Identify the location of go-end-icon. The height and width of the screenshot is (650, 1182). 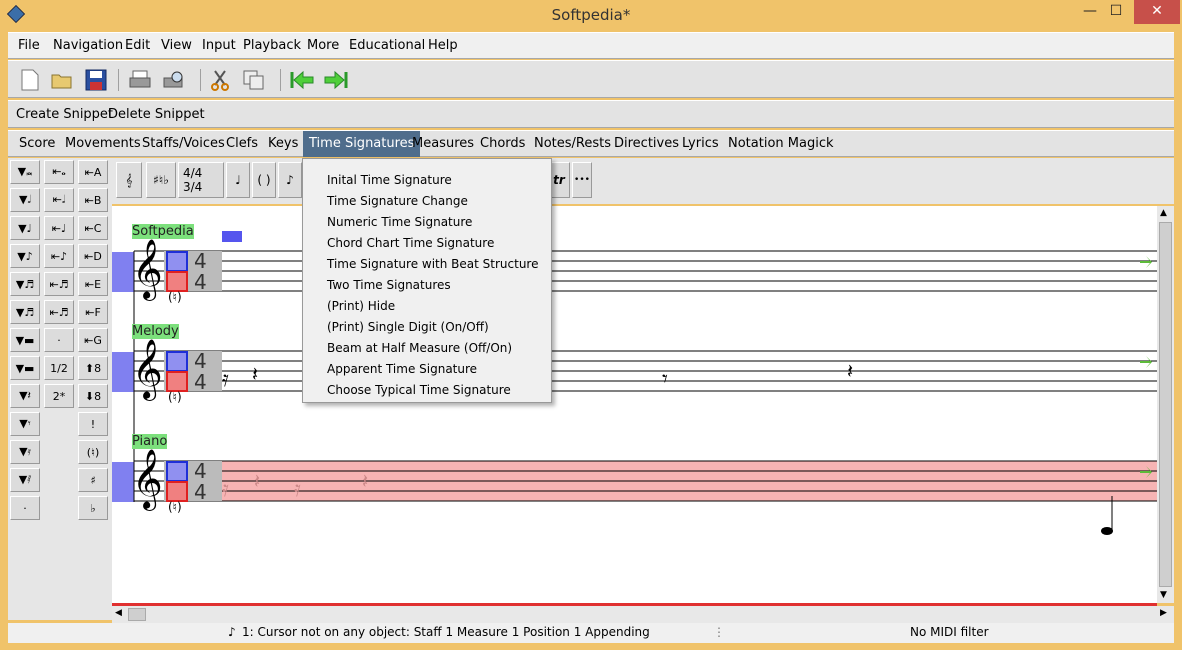
(336, 80).